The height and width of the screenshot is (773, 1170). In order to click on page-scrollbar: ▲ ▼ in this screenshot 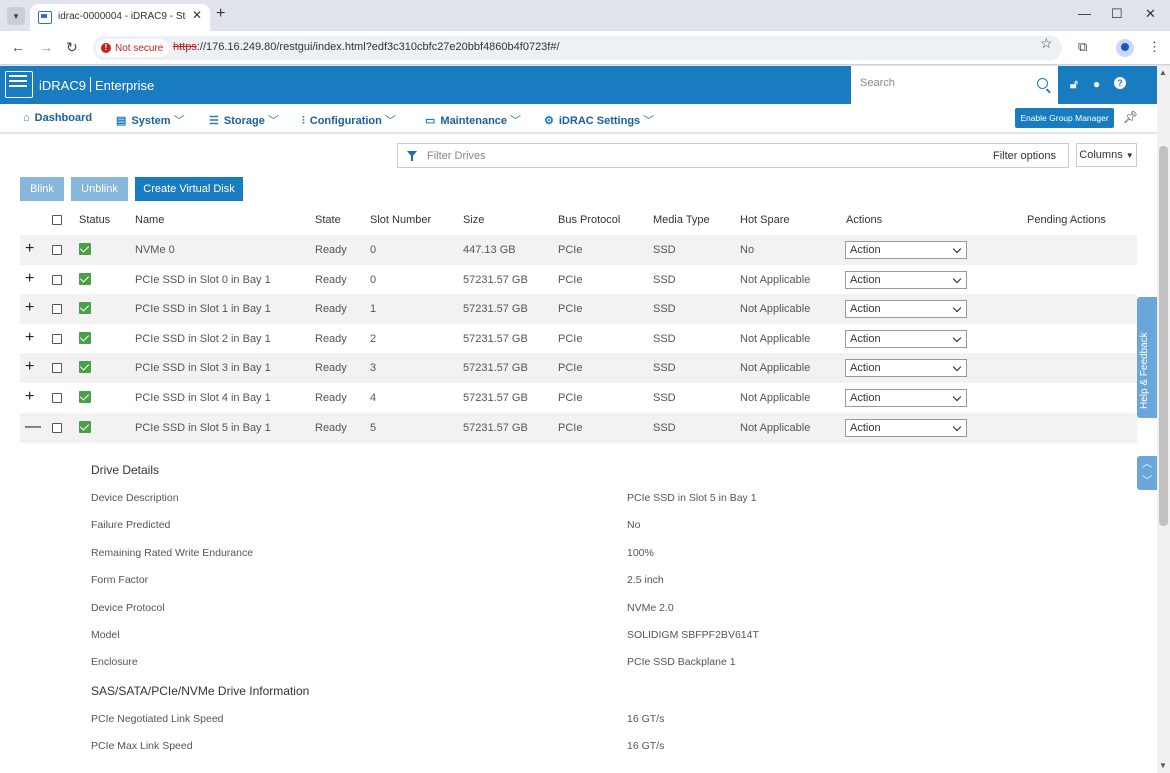, I will do `click(1163, 419)`.